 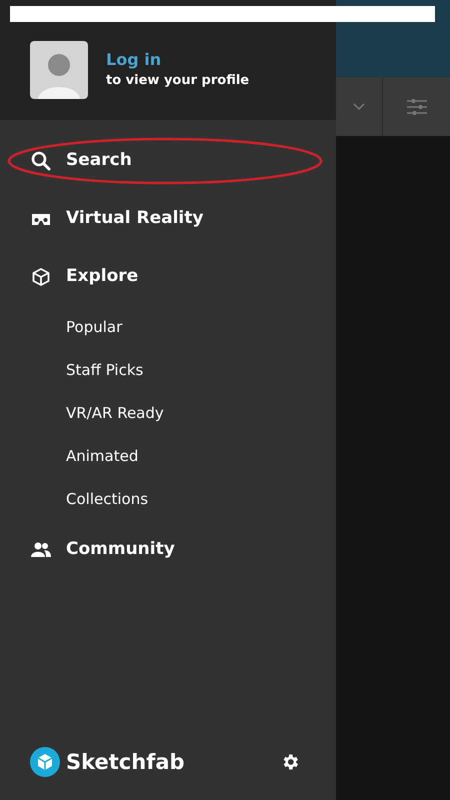 What do you see at coordinates (125, 762) in the screenshot?
I see `brand-name: Sketchfab` at bounding box center [125, 762].